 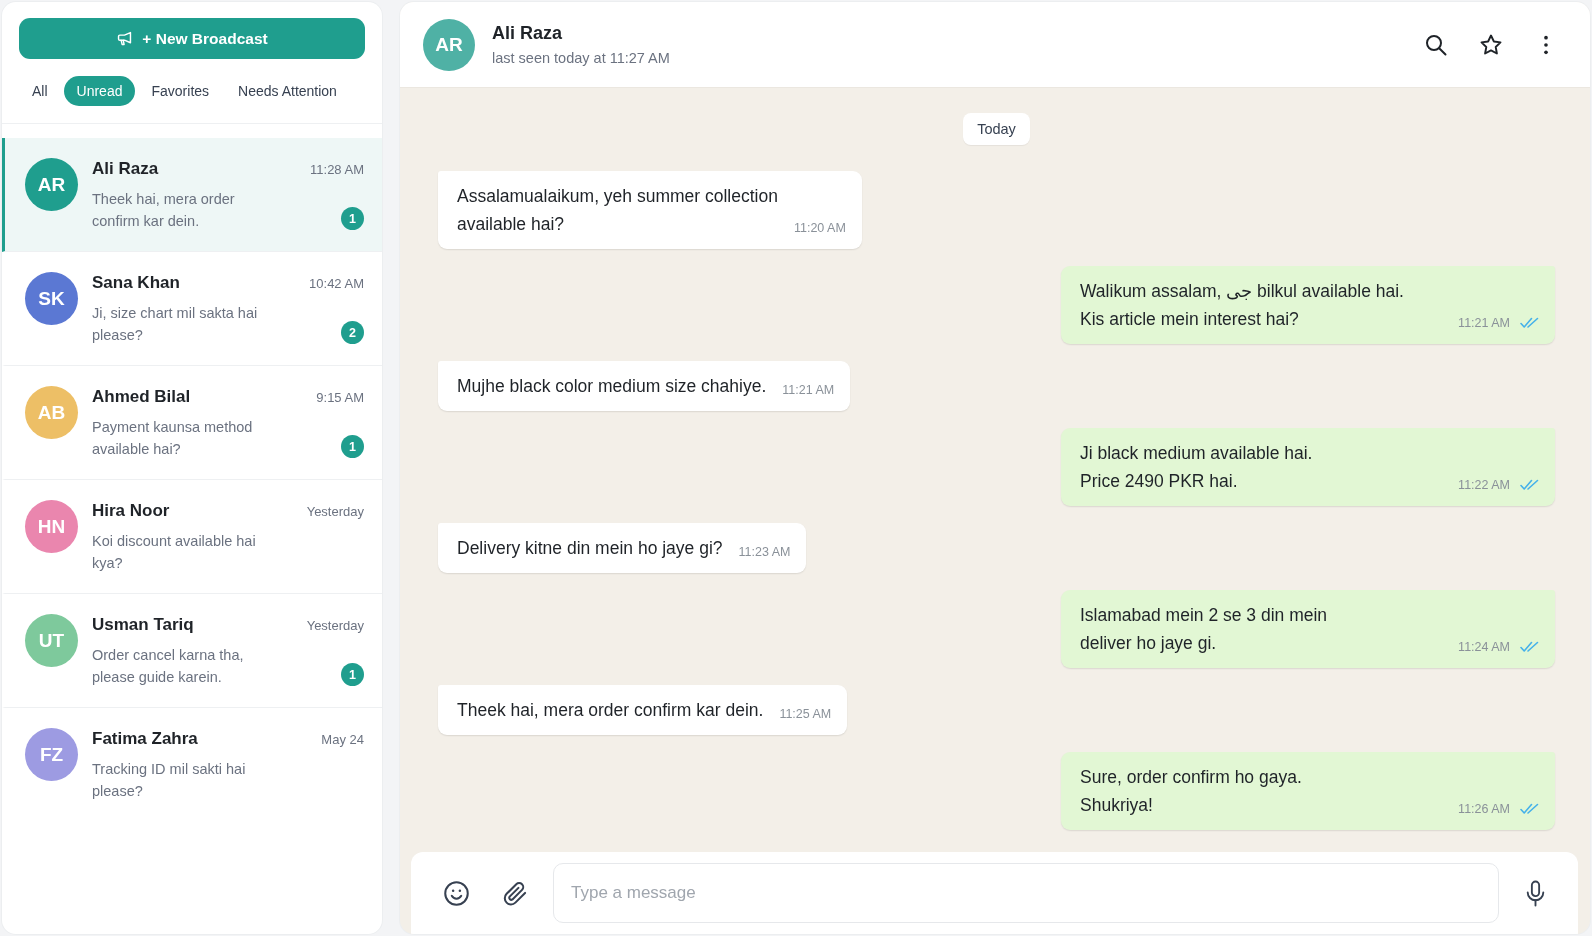 What do you see at coordinates (1204, 629) in the screenshot?
I see `message-text: Islamabad mein 2 se 3 din mein deliver ho jaye gi.` at bounding box center [1204, 629].